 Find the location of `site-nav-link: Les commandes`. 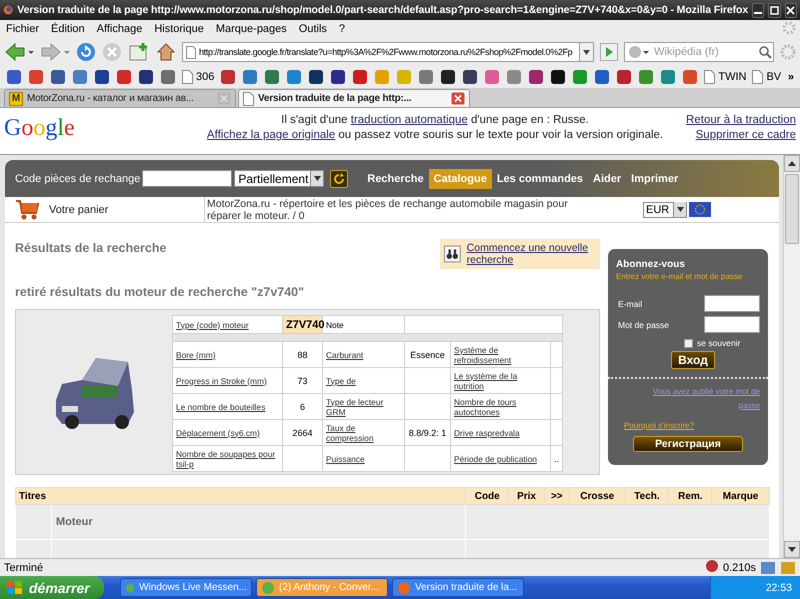

site-nav-link: Les commandes is located at coordinates (540, 178).